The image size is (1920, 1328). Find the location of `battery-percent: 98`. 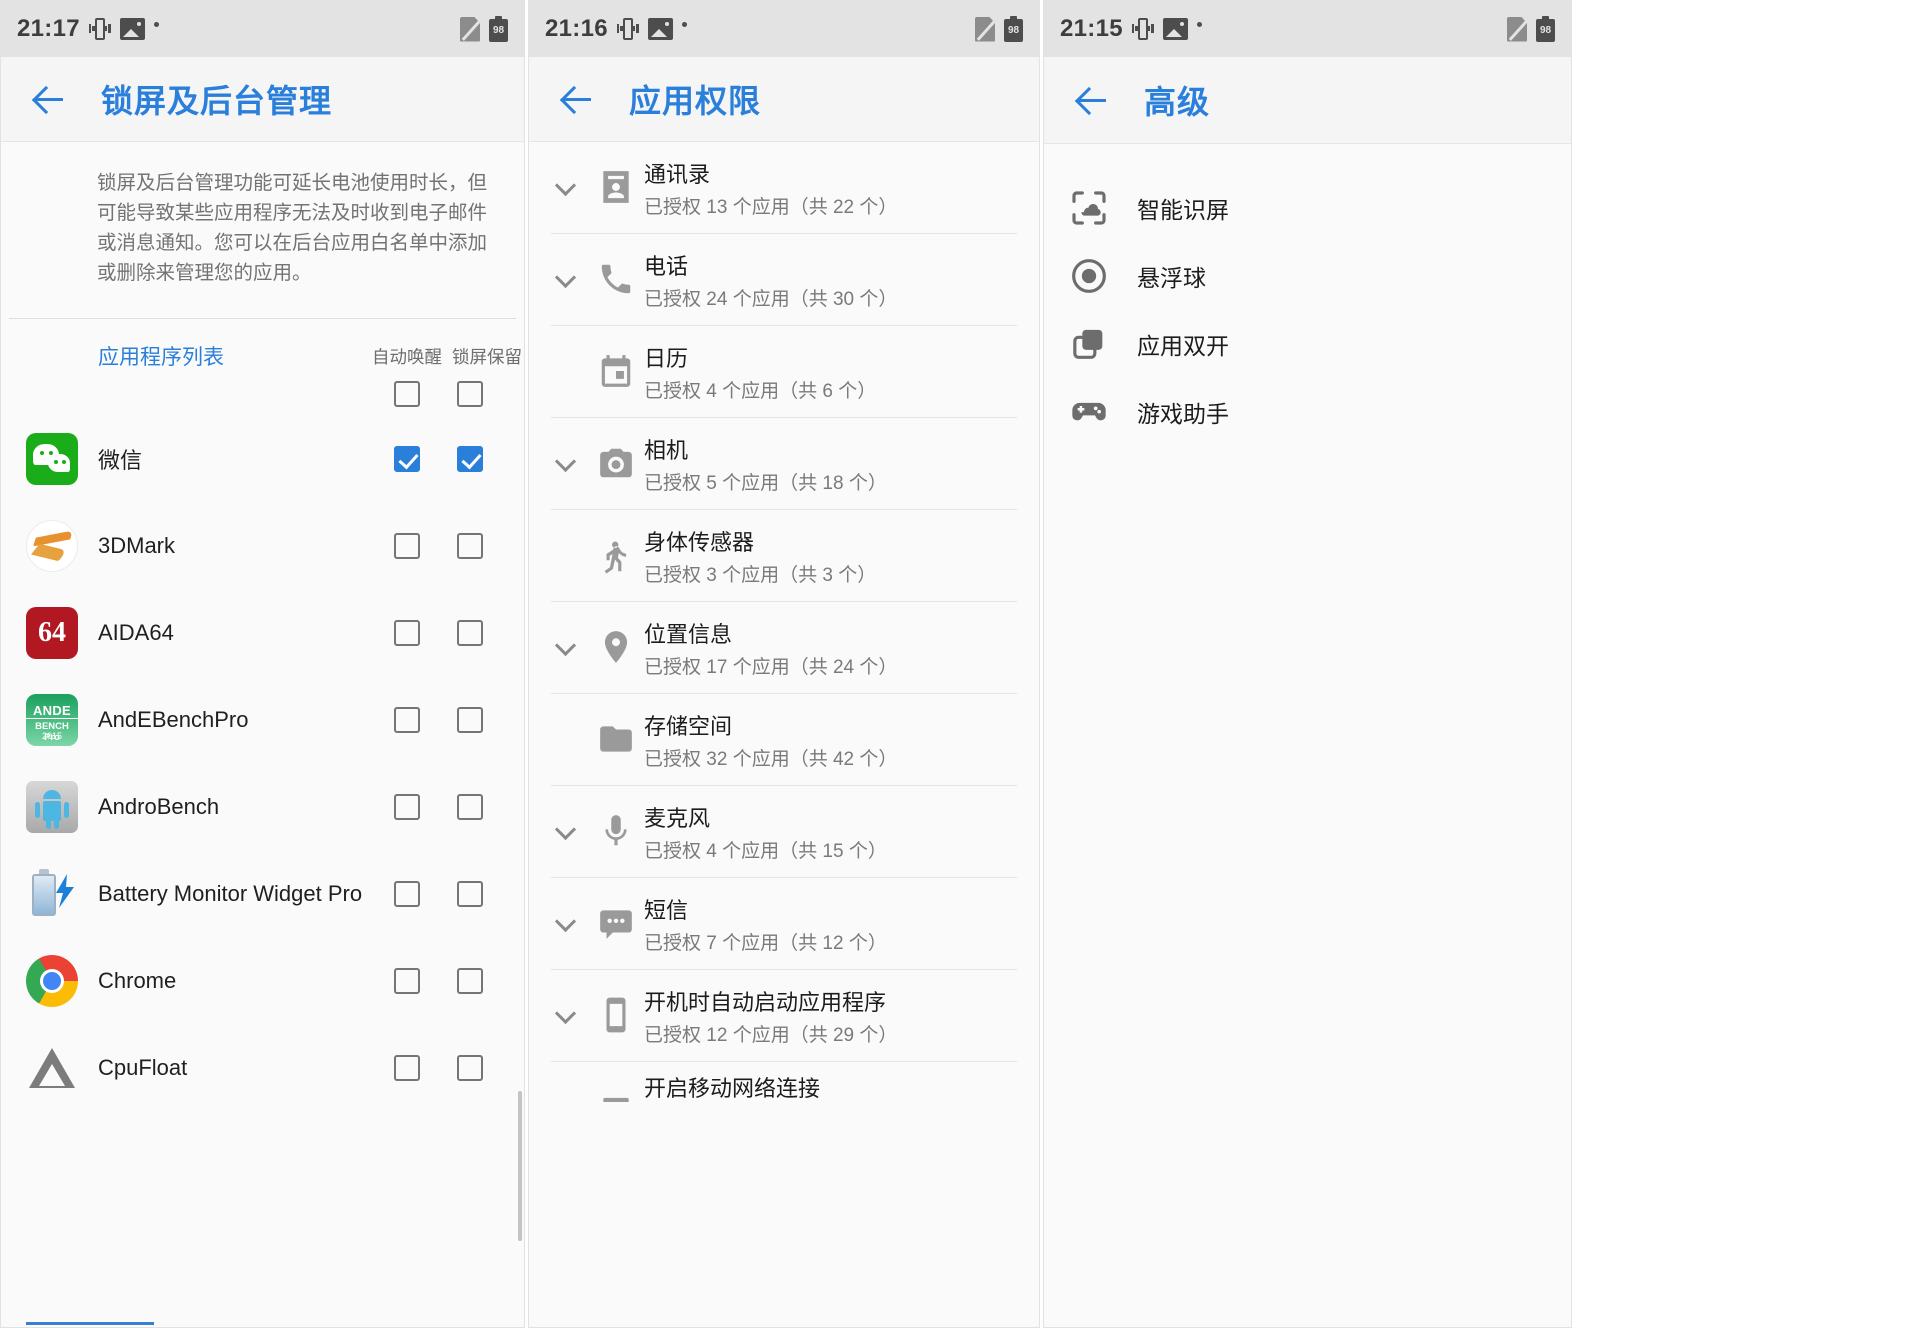

battery-percent: 98 is located at coordinates (1013, 30).